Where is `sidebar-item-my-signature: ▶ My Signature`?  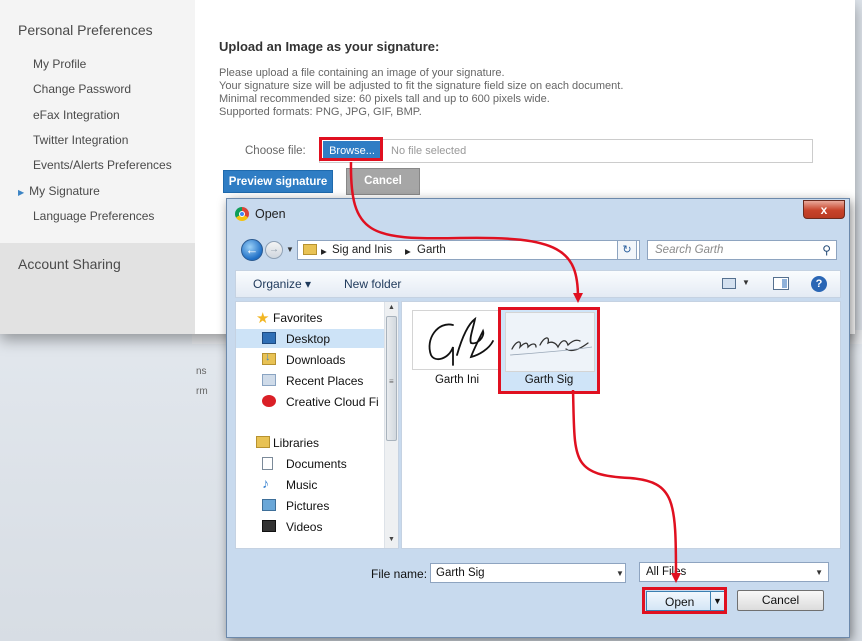
sidebar-item-my-signature: ▶ My Signature is located at coordinates (59, 191).